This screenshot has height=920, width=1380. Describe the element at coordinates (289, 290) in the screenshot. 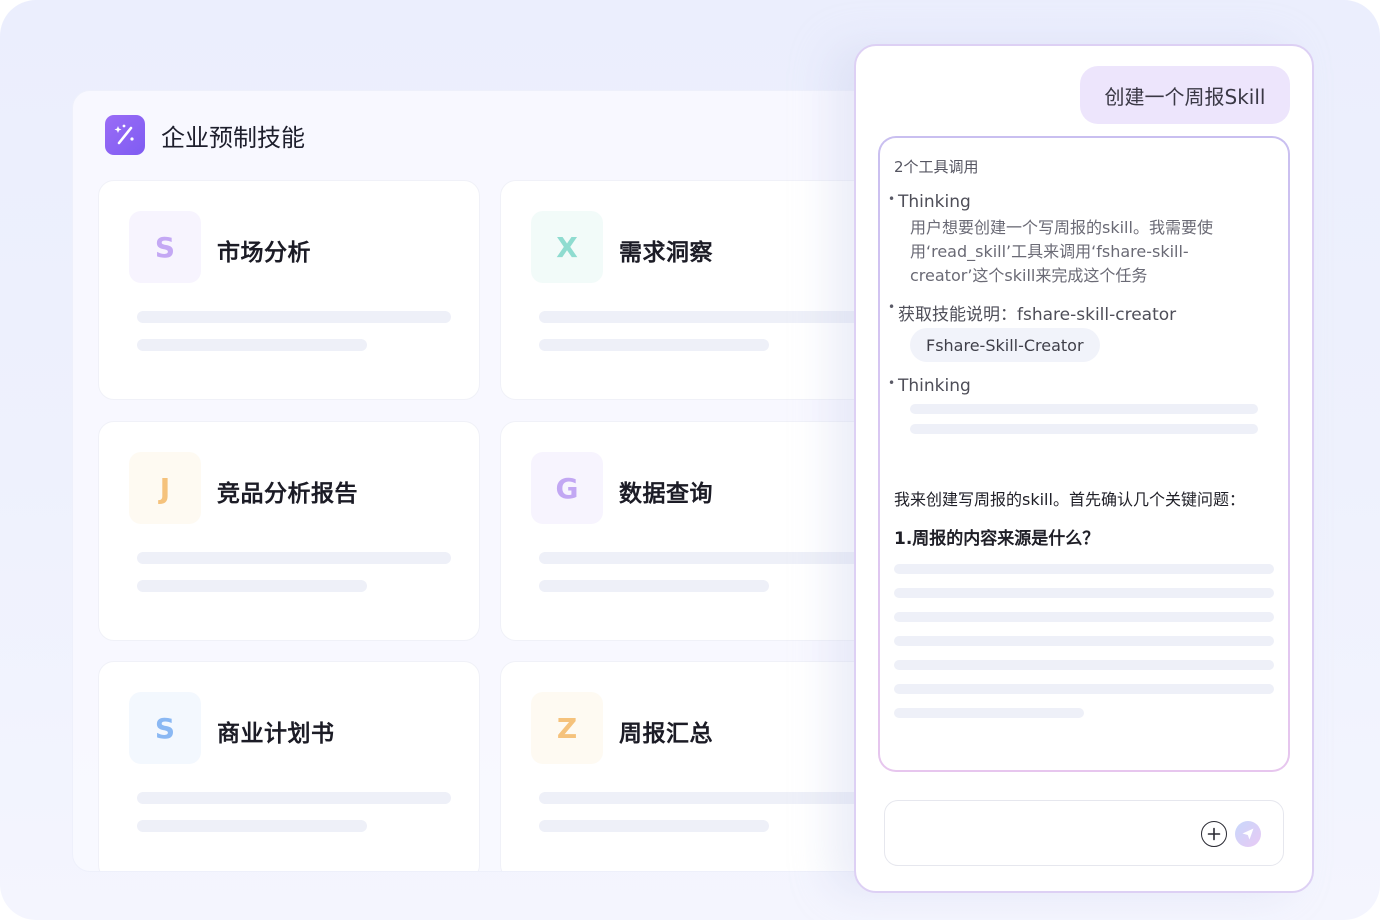

I see `skill-card-market-analysis: S 市场分析` at that location.